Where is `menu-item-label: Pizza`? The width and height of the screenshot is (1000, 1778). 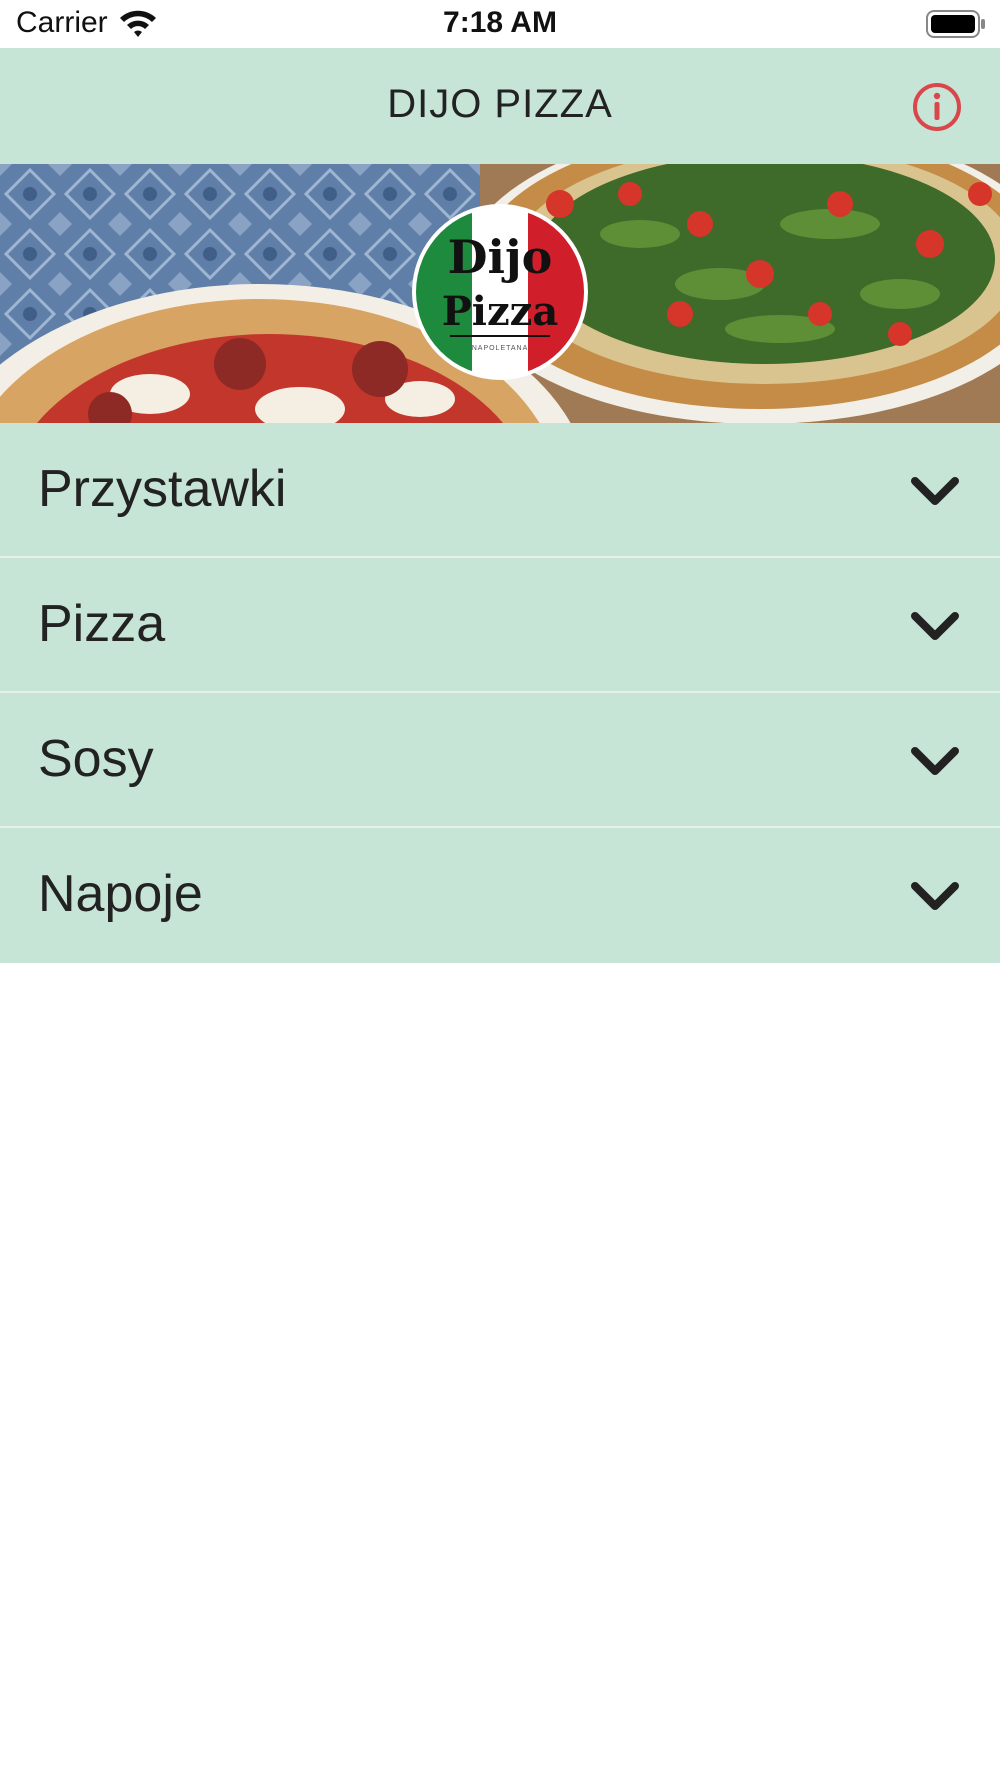 menu-item-label: Pizza is located at coordinates (102, 624).